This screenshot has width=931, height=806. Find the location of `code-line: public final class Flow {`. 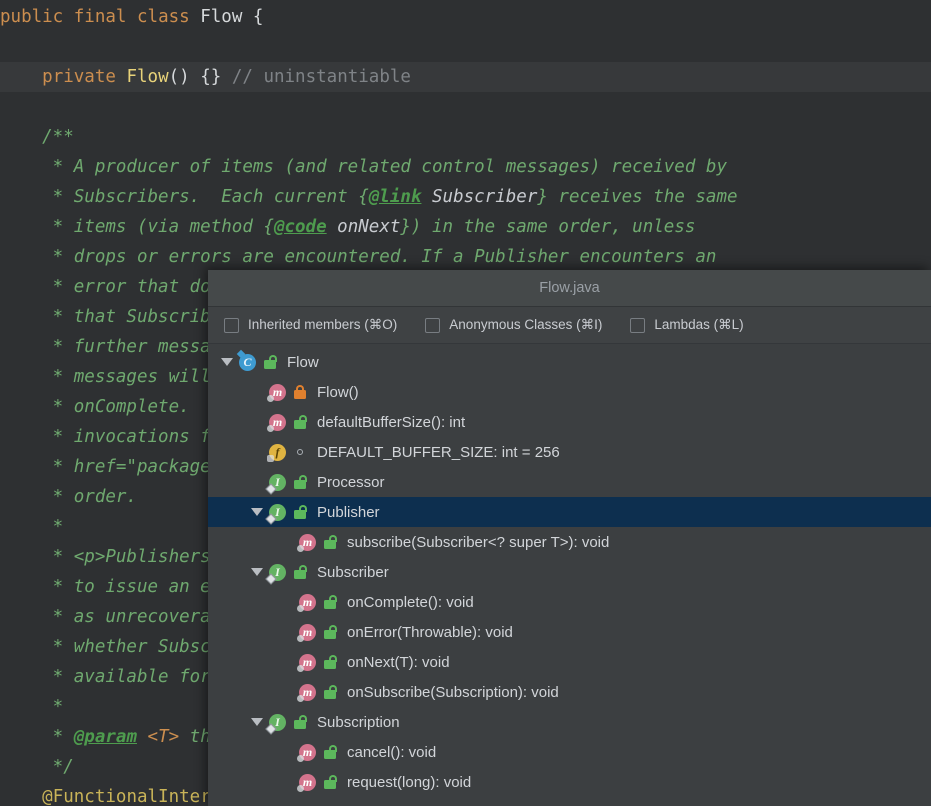

code-line: public final class Flow { is located at coordinates (465, 17).